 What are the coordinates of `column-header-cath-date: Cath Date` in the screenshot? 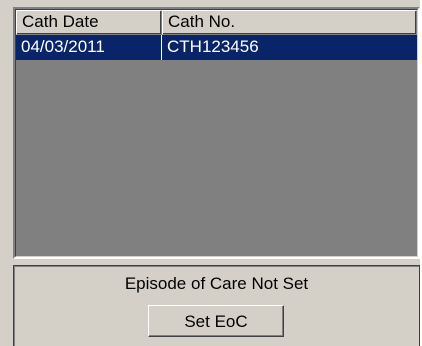 It's located at (89, 22).